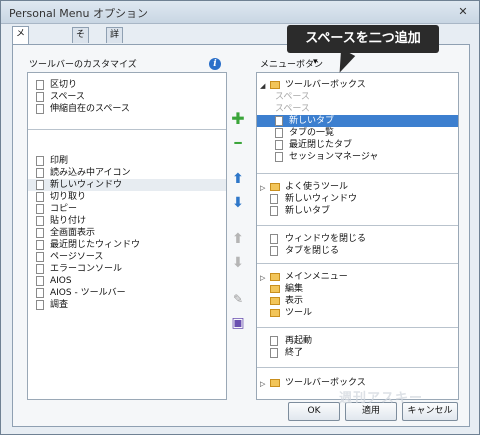  I want to click on move-up-disabled-button: ⬆, so click(238, 239).